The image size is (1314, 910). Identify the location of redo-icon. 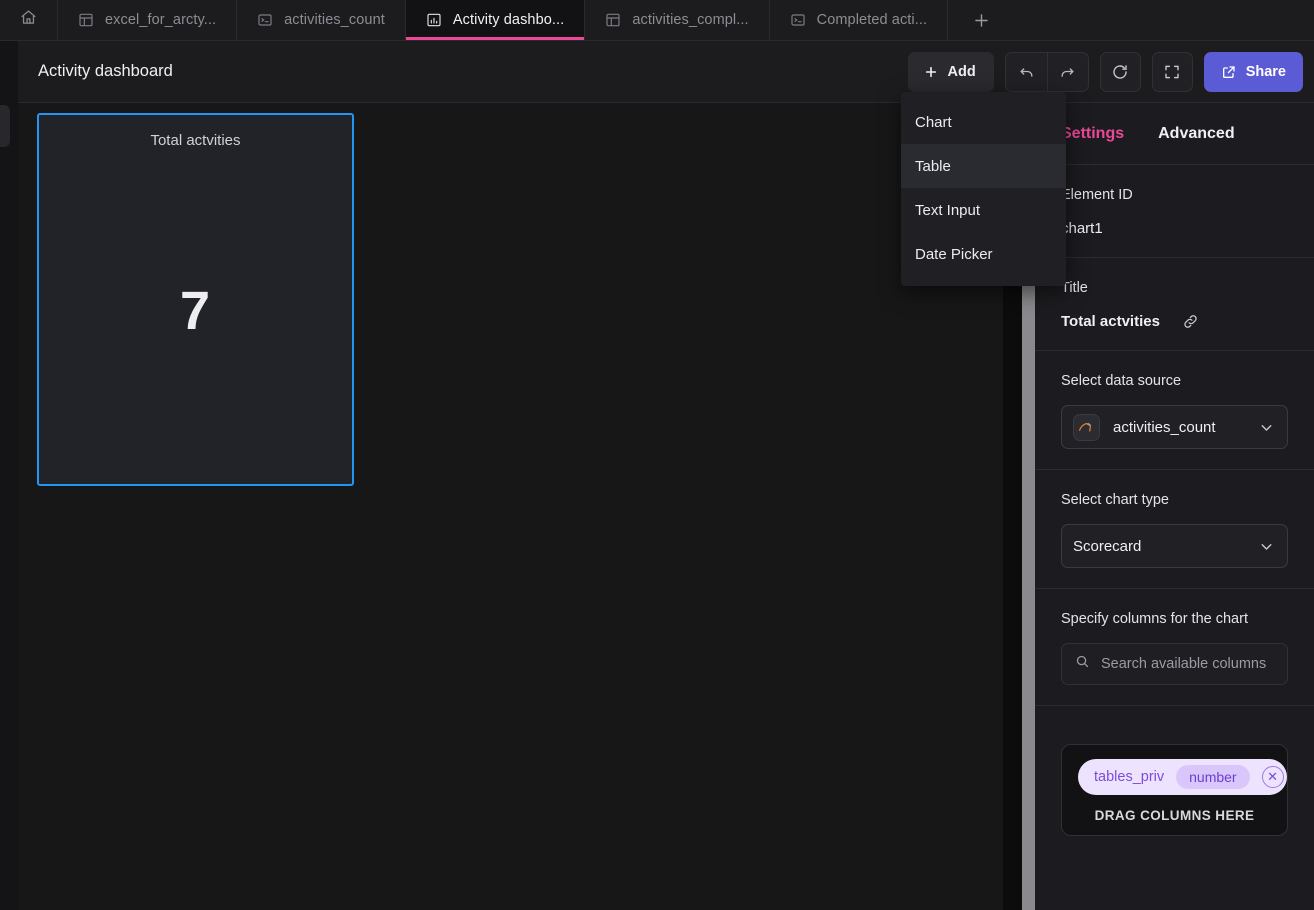
(1067, 72).